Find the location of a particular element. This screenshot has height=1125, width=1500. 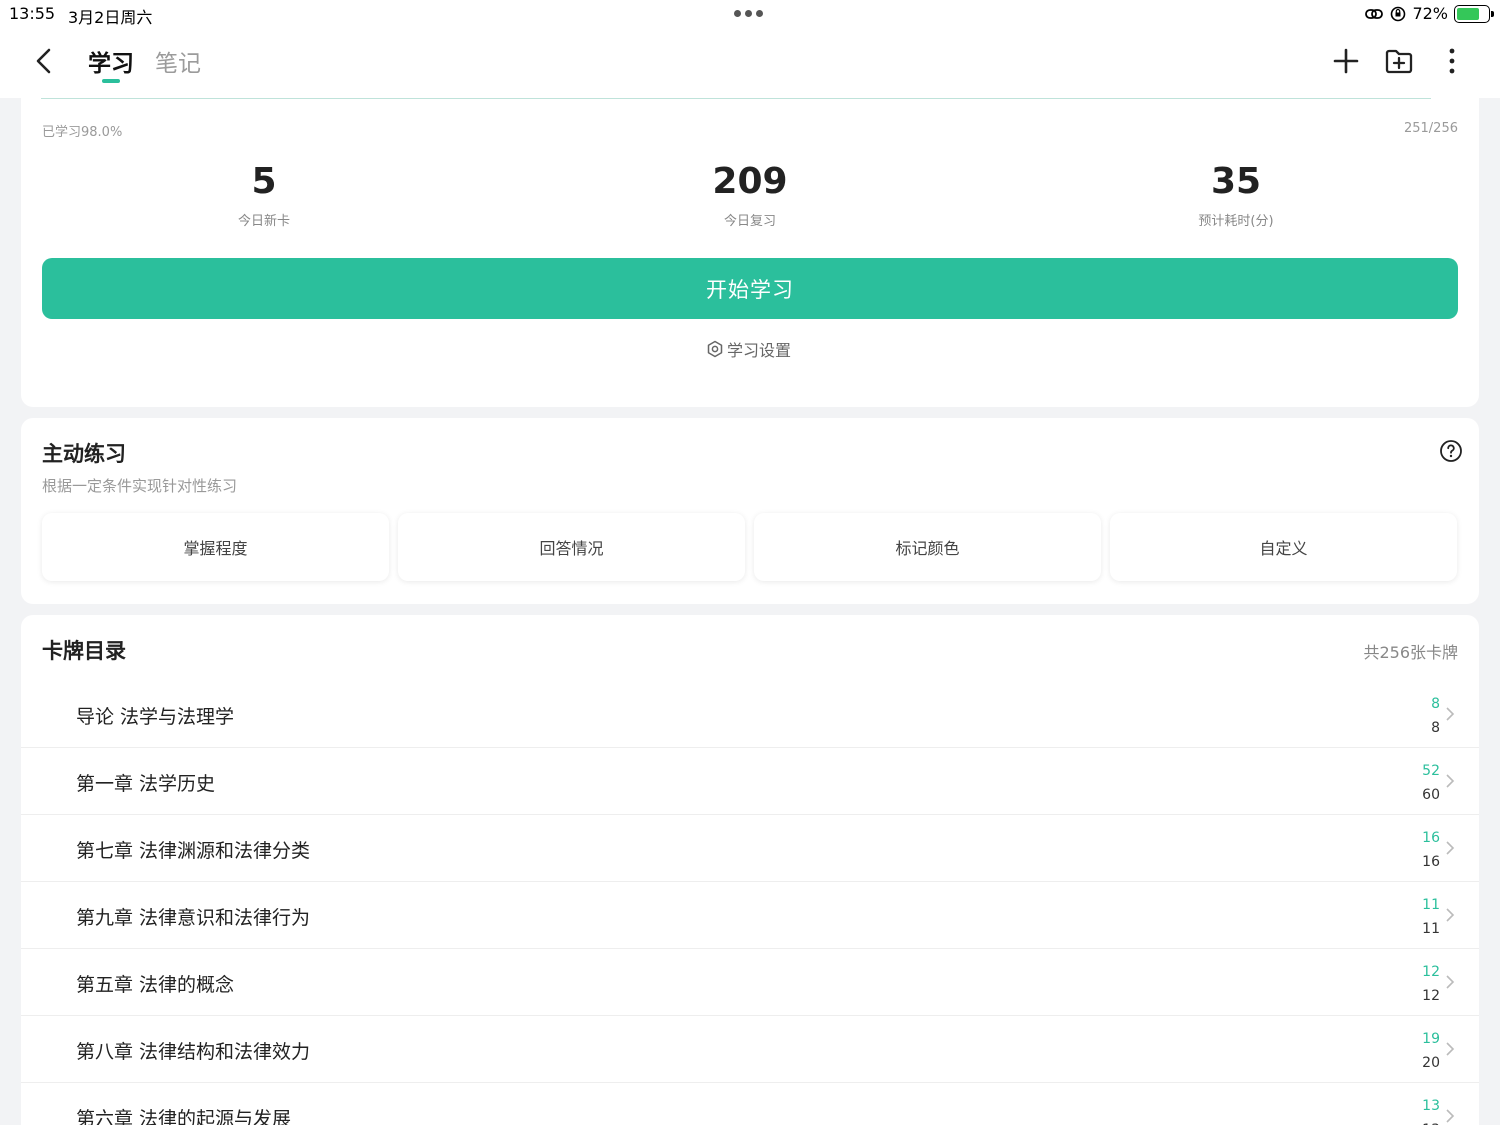

tab-study: 学习 is located at coordinates (111, 61).